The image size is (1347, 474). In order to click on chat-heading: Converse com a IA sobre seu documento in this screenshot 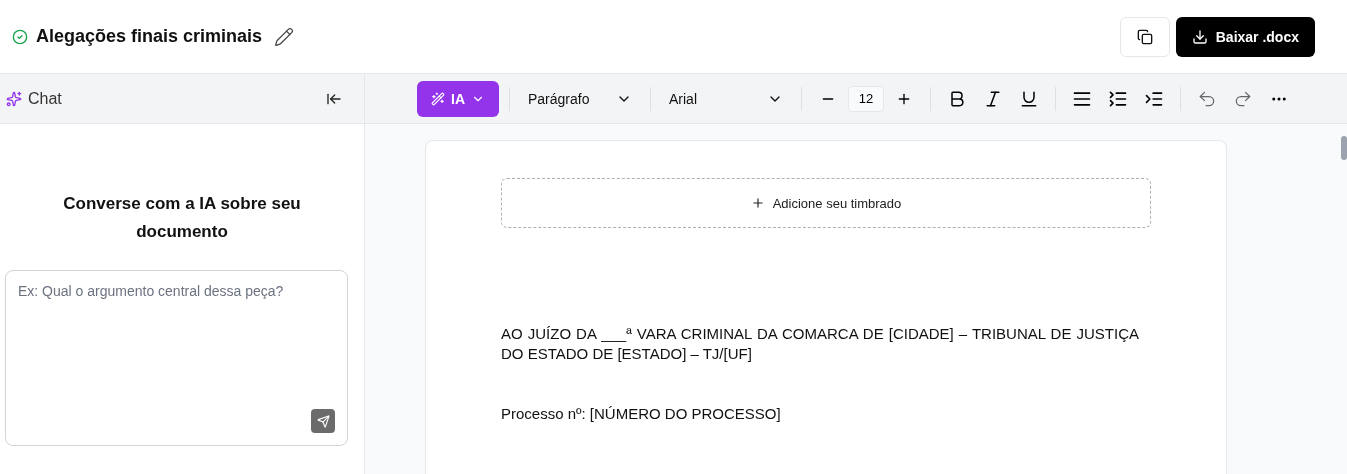, I will do `click(182, 218)`.